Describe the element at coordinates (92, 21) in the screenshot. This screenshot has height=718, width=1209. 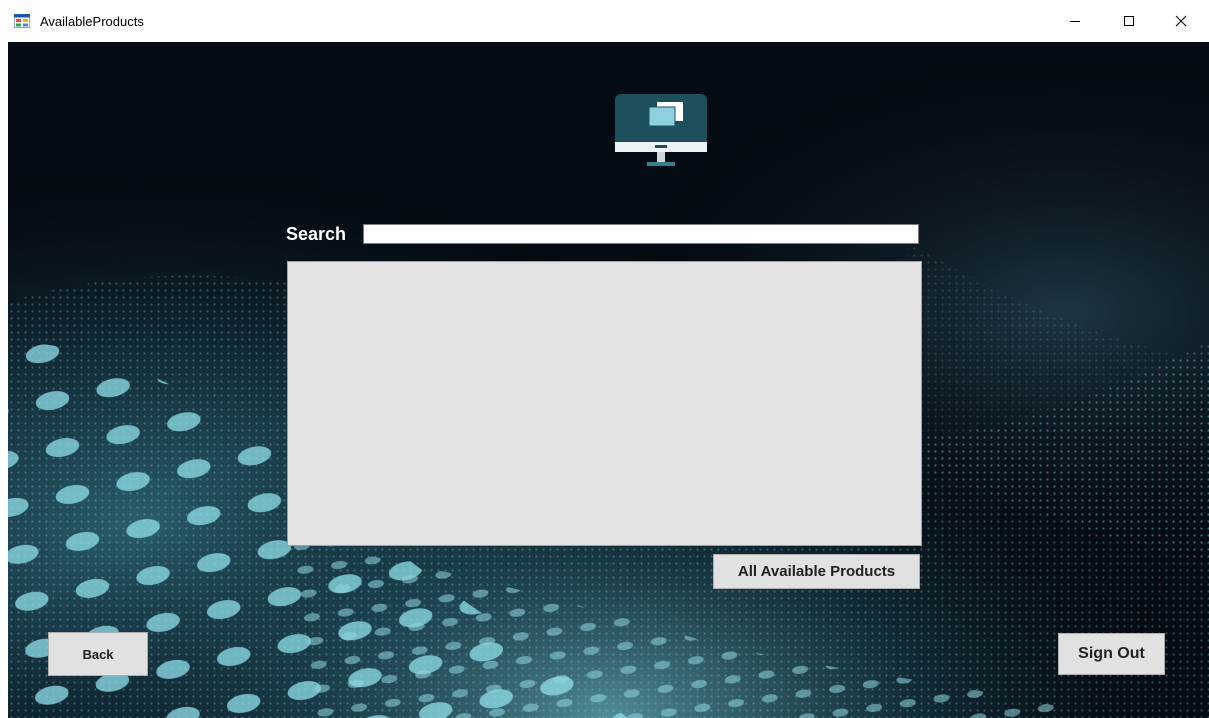
I see `window-title: AvailableProducts` at that location.